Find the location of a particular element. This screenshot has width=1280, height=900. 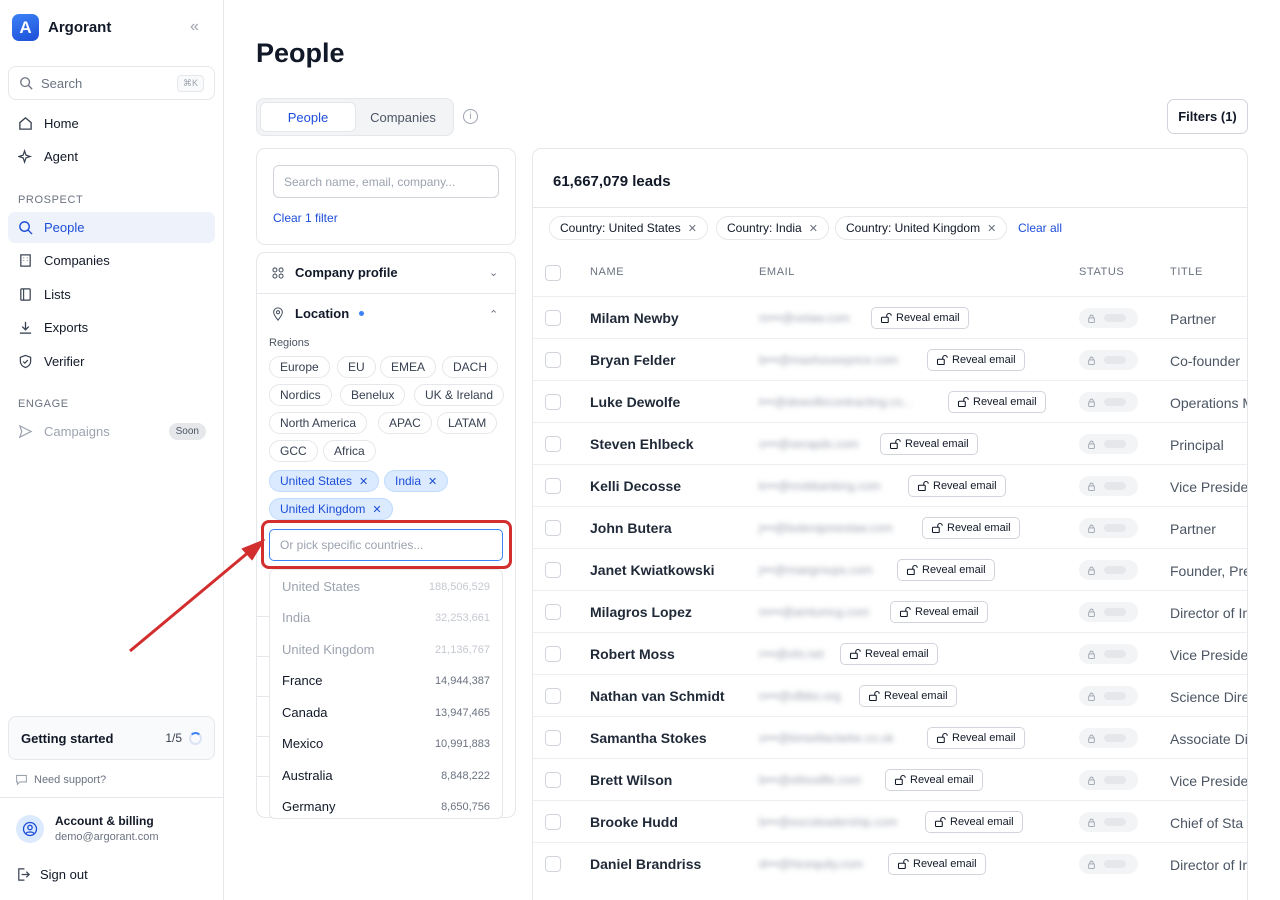

column-header-status: STATUS is located at coordinates (1101, 272).